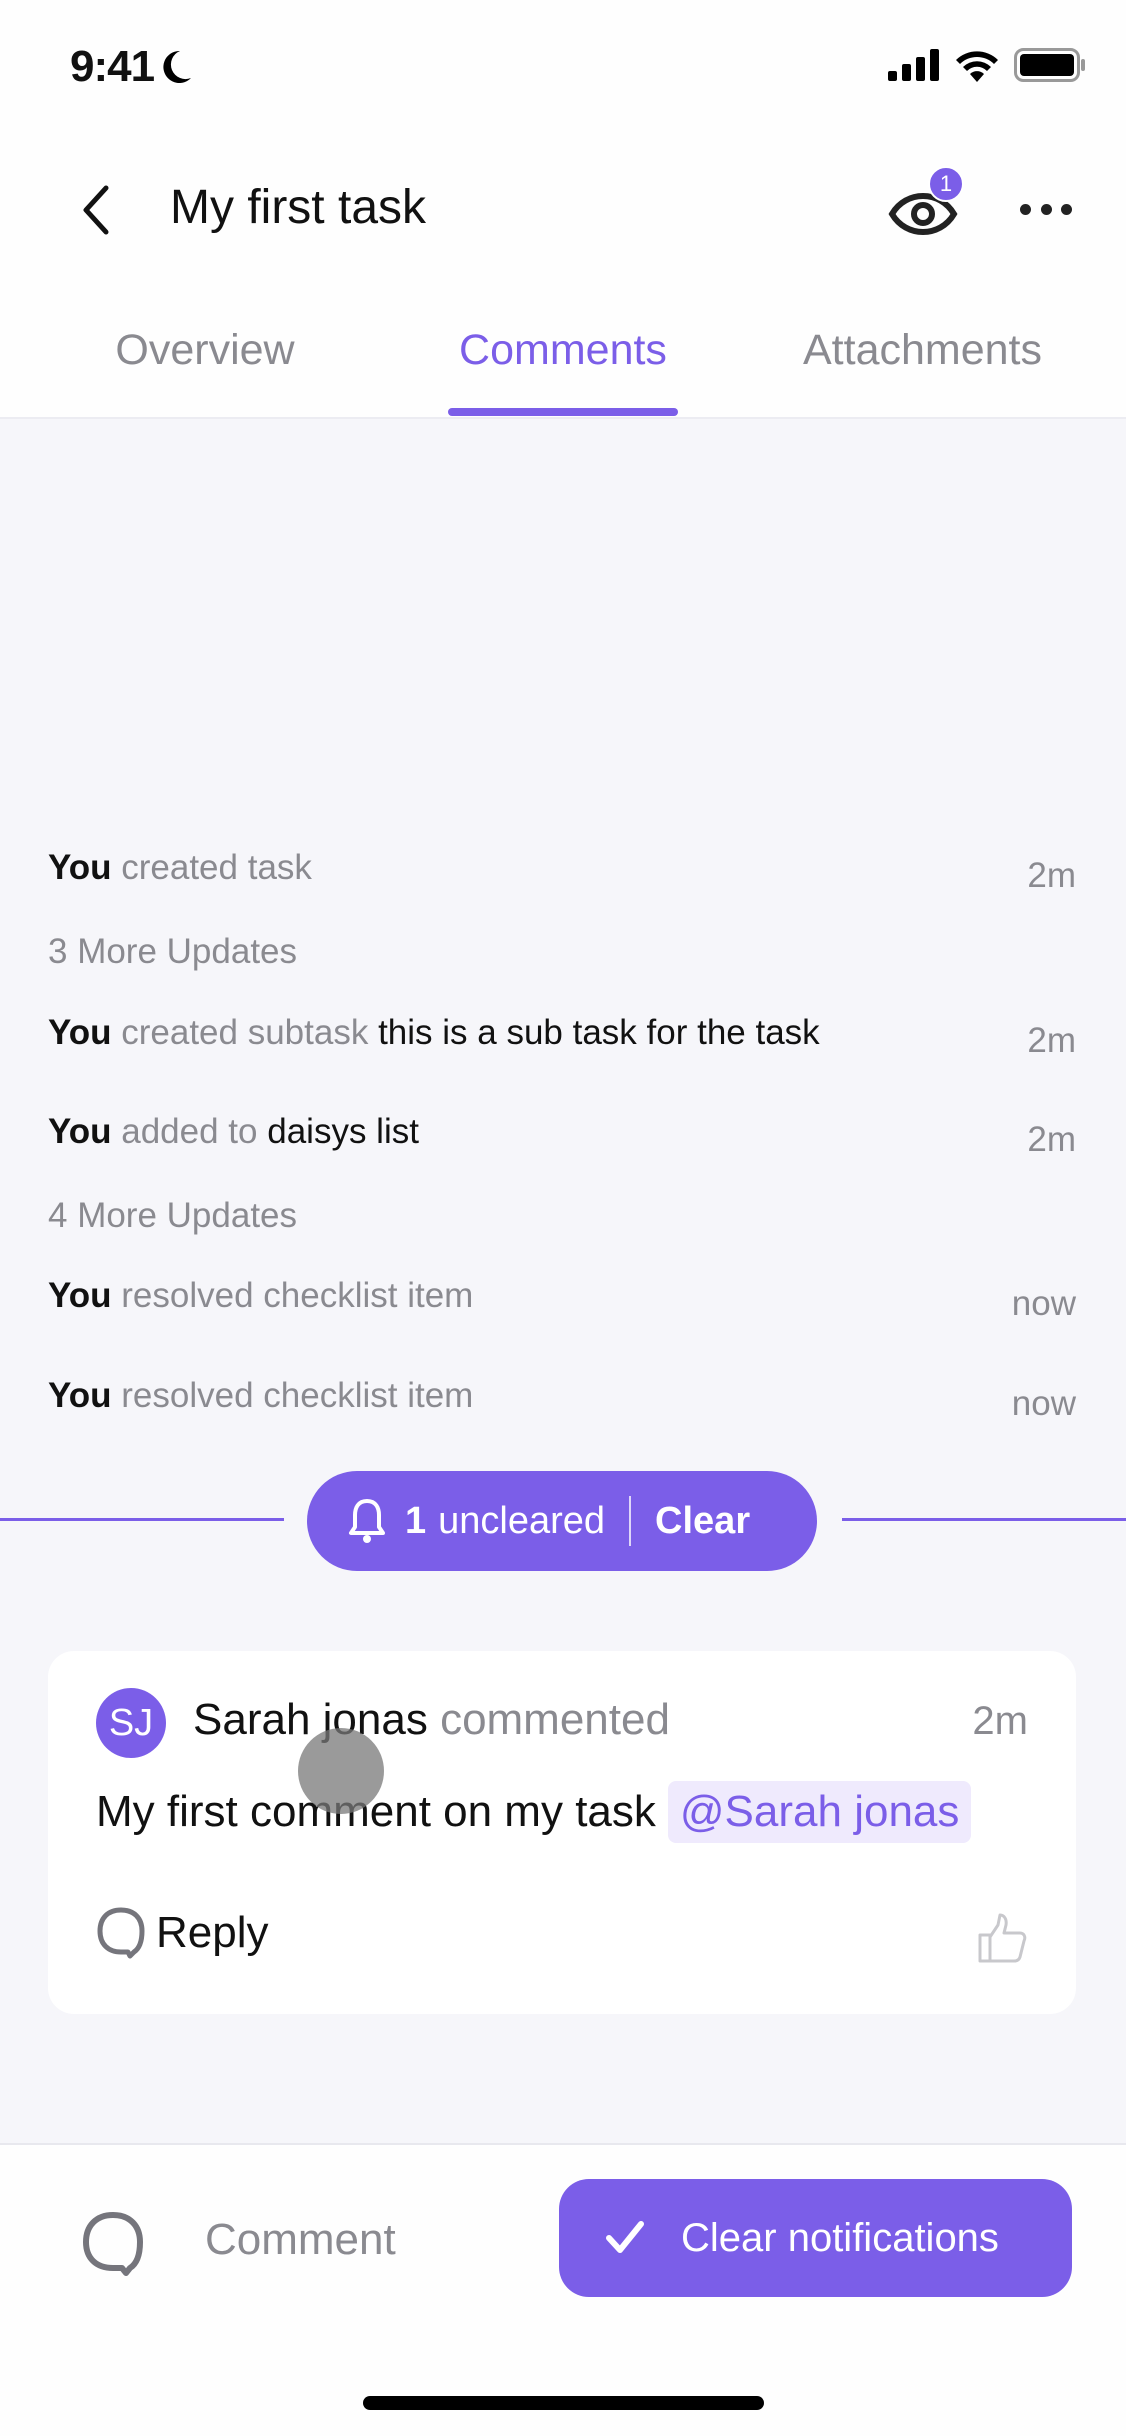  Describe the element at coordinates (177, 66) in the screenshot. I see `moon-icon` at that location.